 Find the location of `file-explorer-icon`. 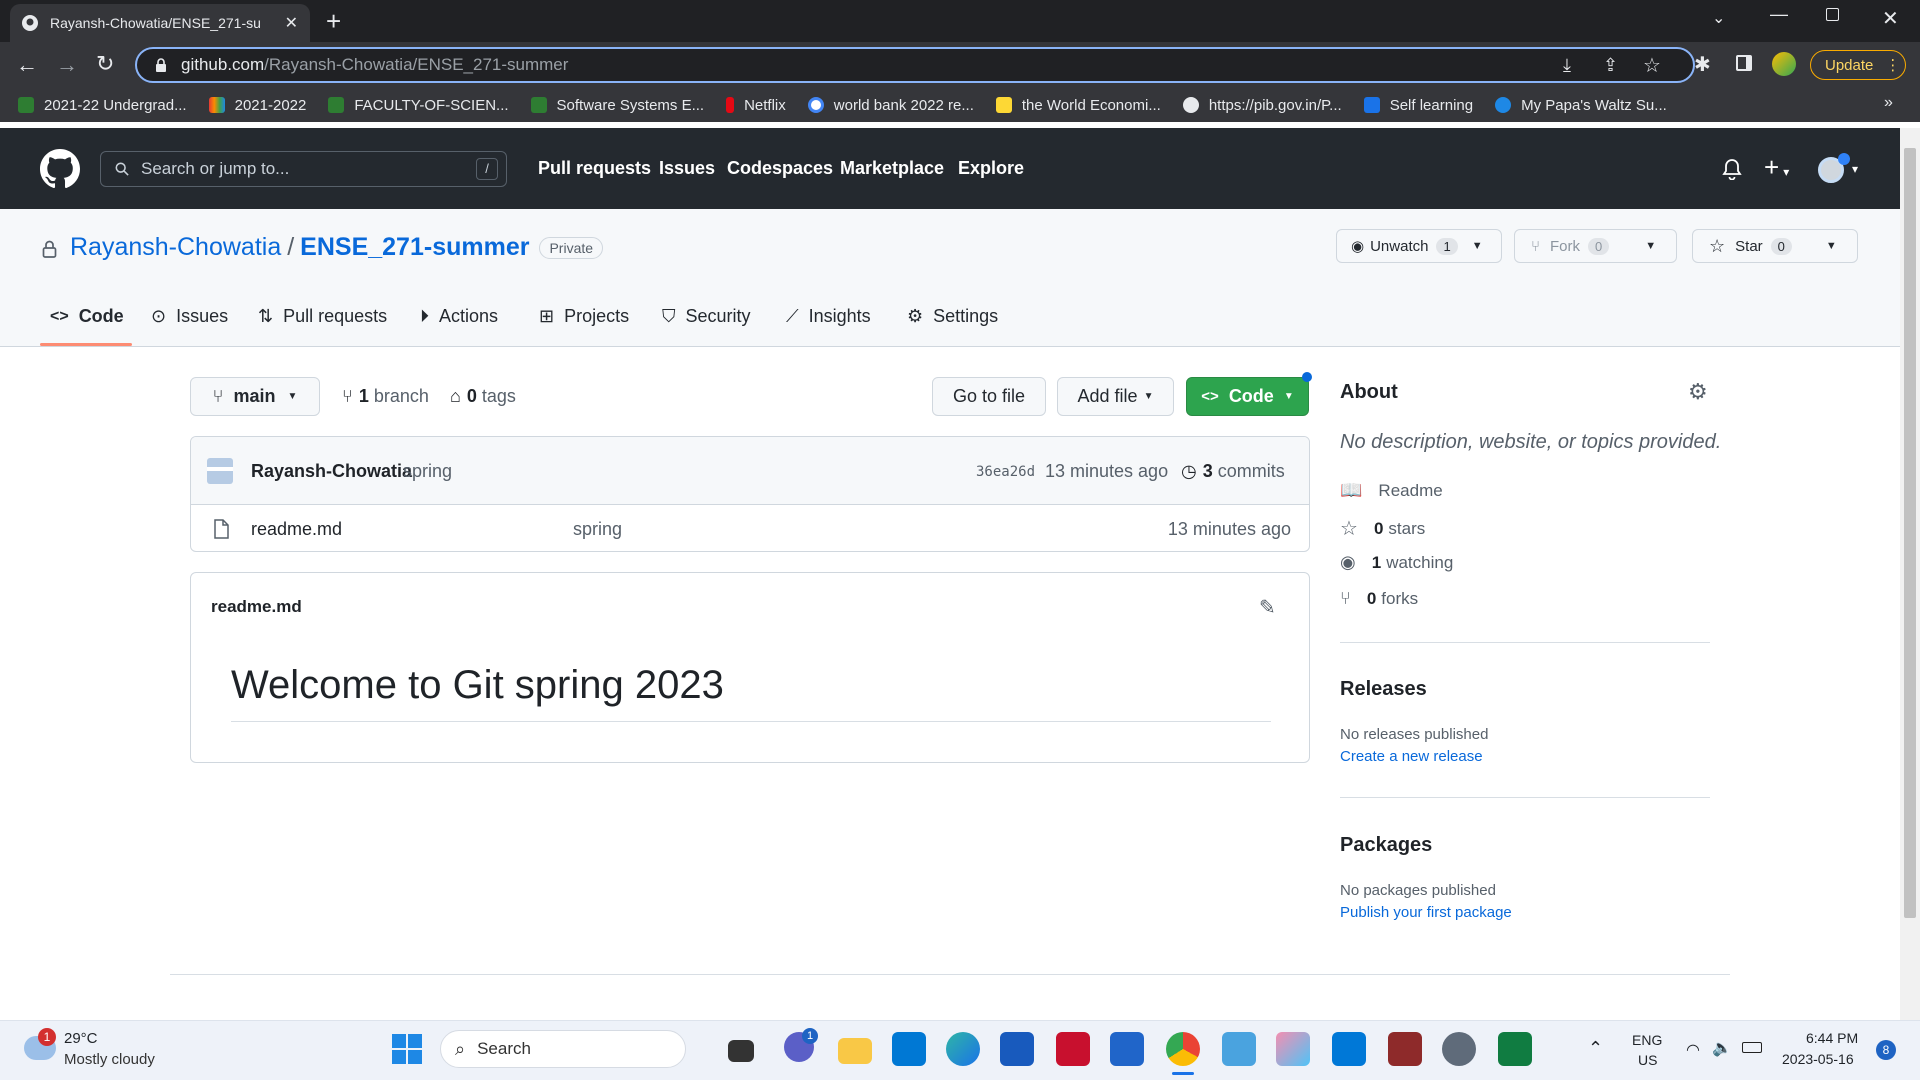

file-explorer-icon is located at coordinates (855, 1051).